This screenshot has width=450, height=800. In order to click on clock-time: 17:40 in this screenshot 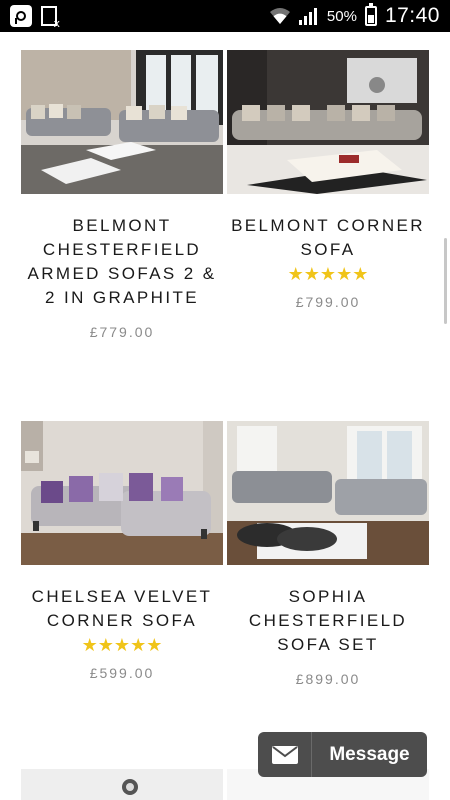, I will do `click(412, 15)`.